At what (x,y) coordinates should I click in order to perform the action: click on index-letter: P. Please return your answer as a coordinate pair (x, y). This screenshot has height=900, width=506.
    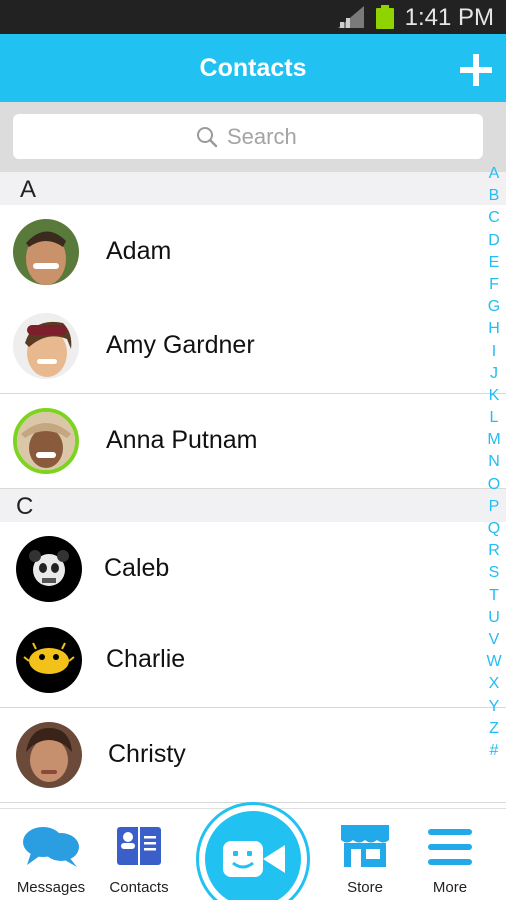
    Looking at the image, I should click on (494, 507).